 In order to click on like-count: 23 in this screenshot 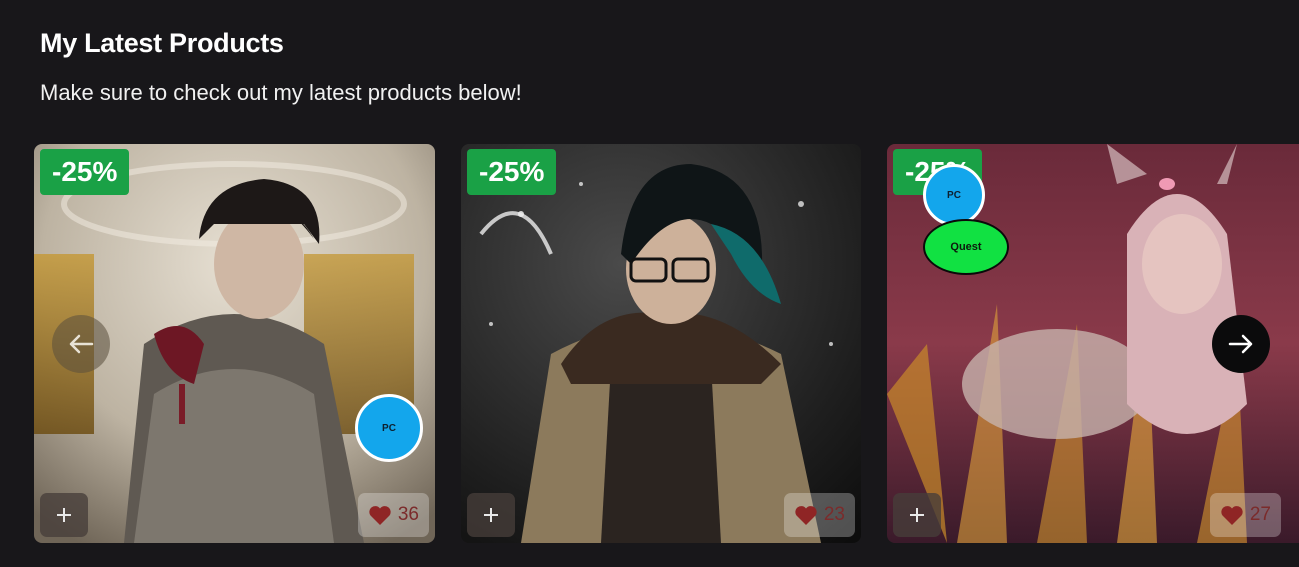, I will do `click(834, 514)`.